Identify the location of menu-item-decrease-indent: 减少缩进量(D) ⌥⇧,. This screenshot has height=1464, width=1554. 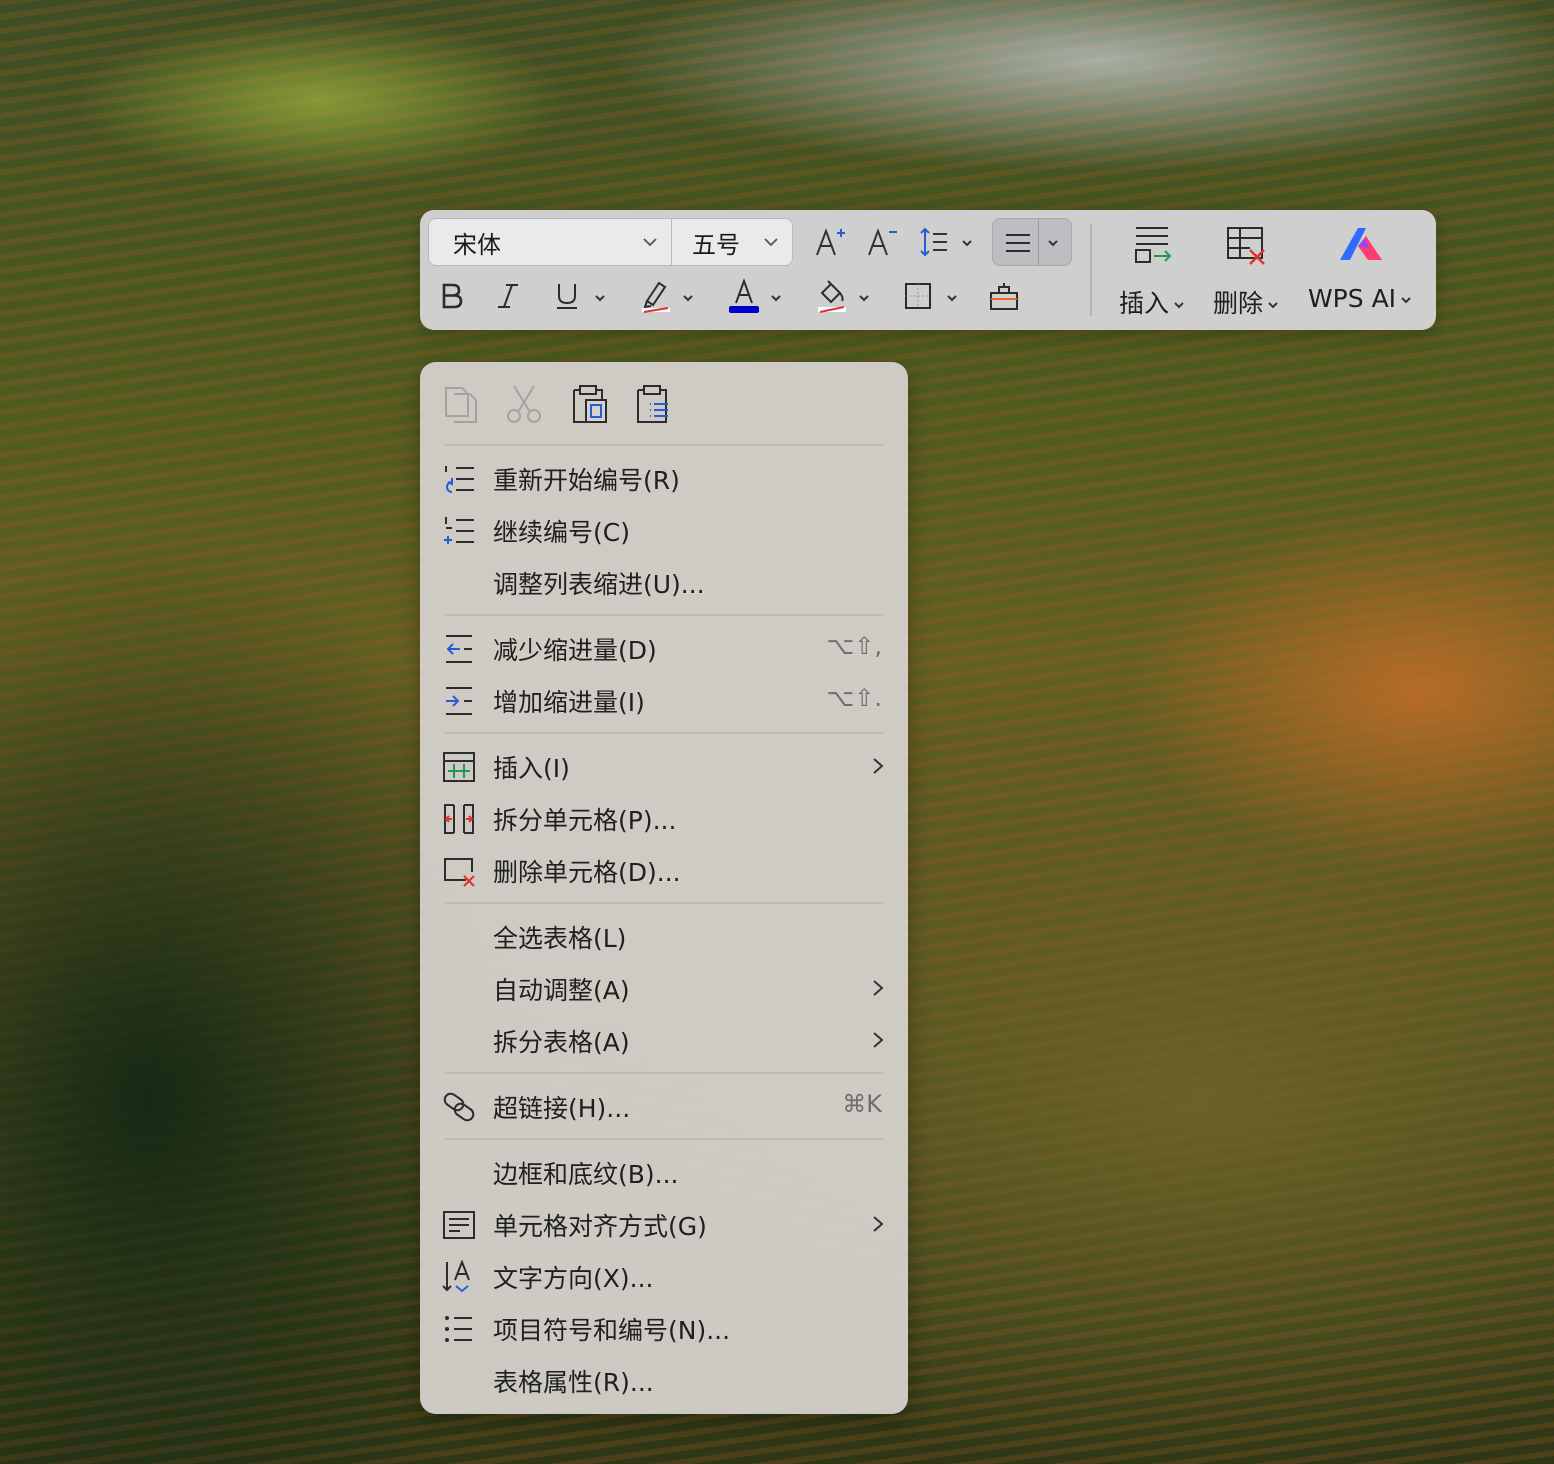
(664, 648).